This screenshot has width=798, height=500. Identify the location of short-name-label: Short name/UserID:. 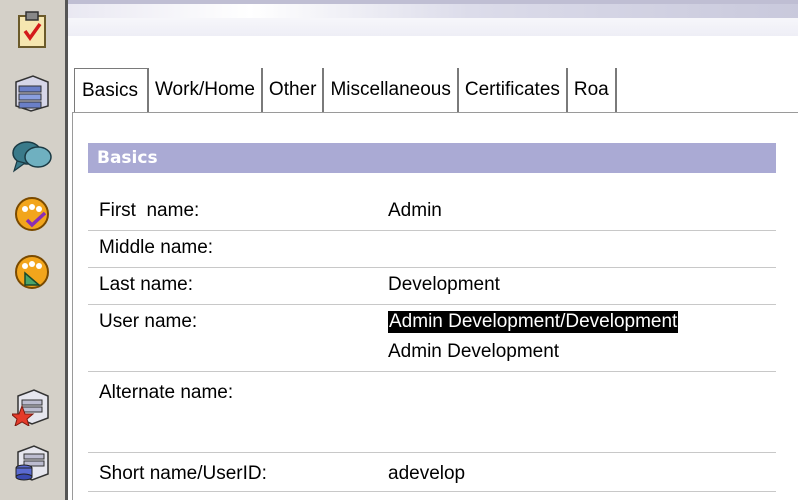
(183, 473).